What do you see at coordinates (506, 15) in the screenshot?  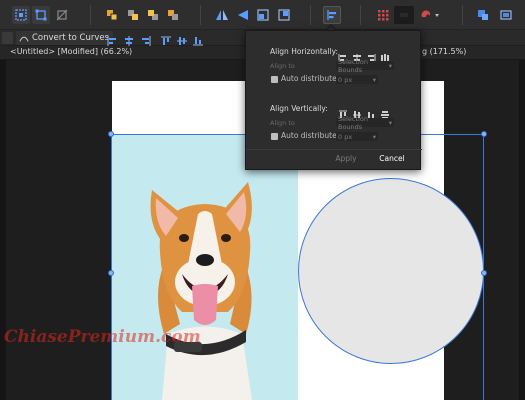 I see `share-icon` at bounding box center [506, 15].